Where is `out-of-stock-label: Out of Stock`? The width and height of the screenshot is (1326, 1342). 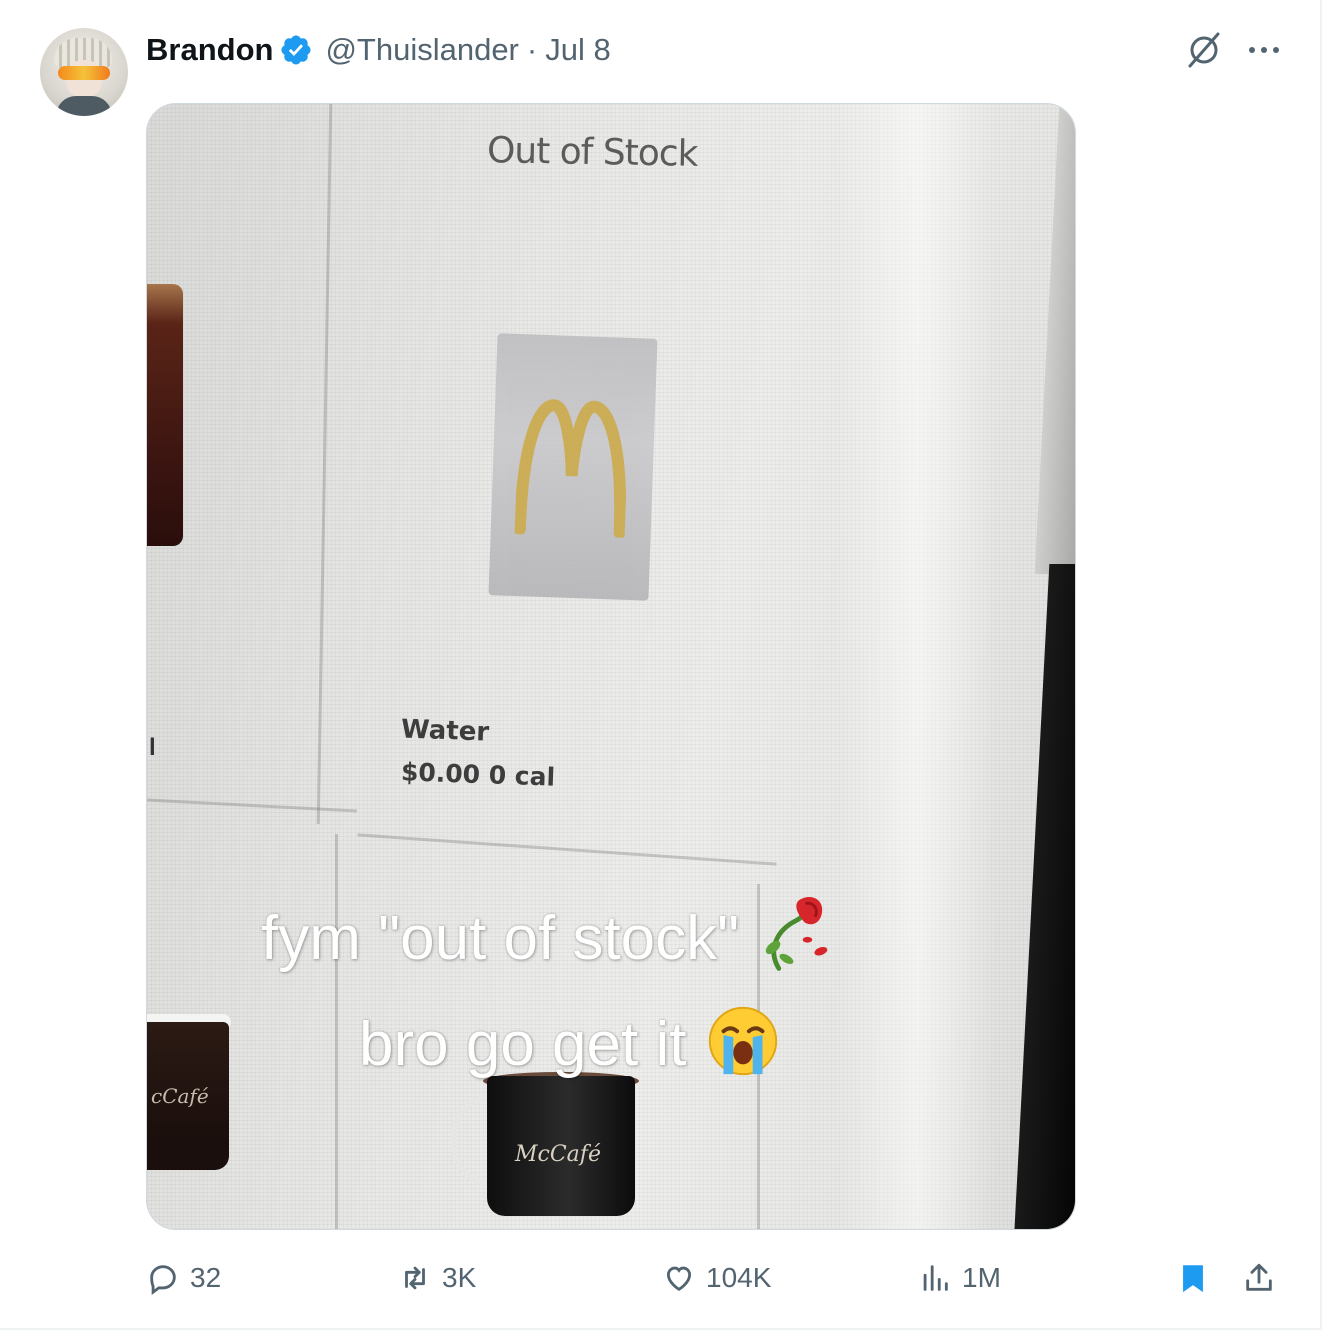
out-of-stock-label: Out of Stock is located at coordinates (592, 152).